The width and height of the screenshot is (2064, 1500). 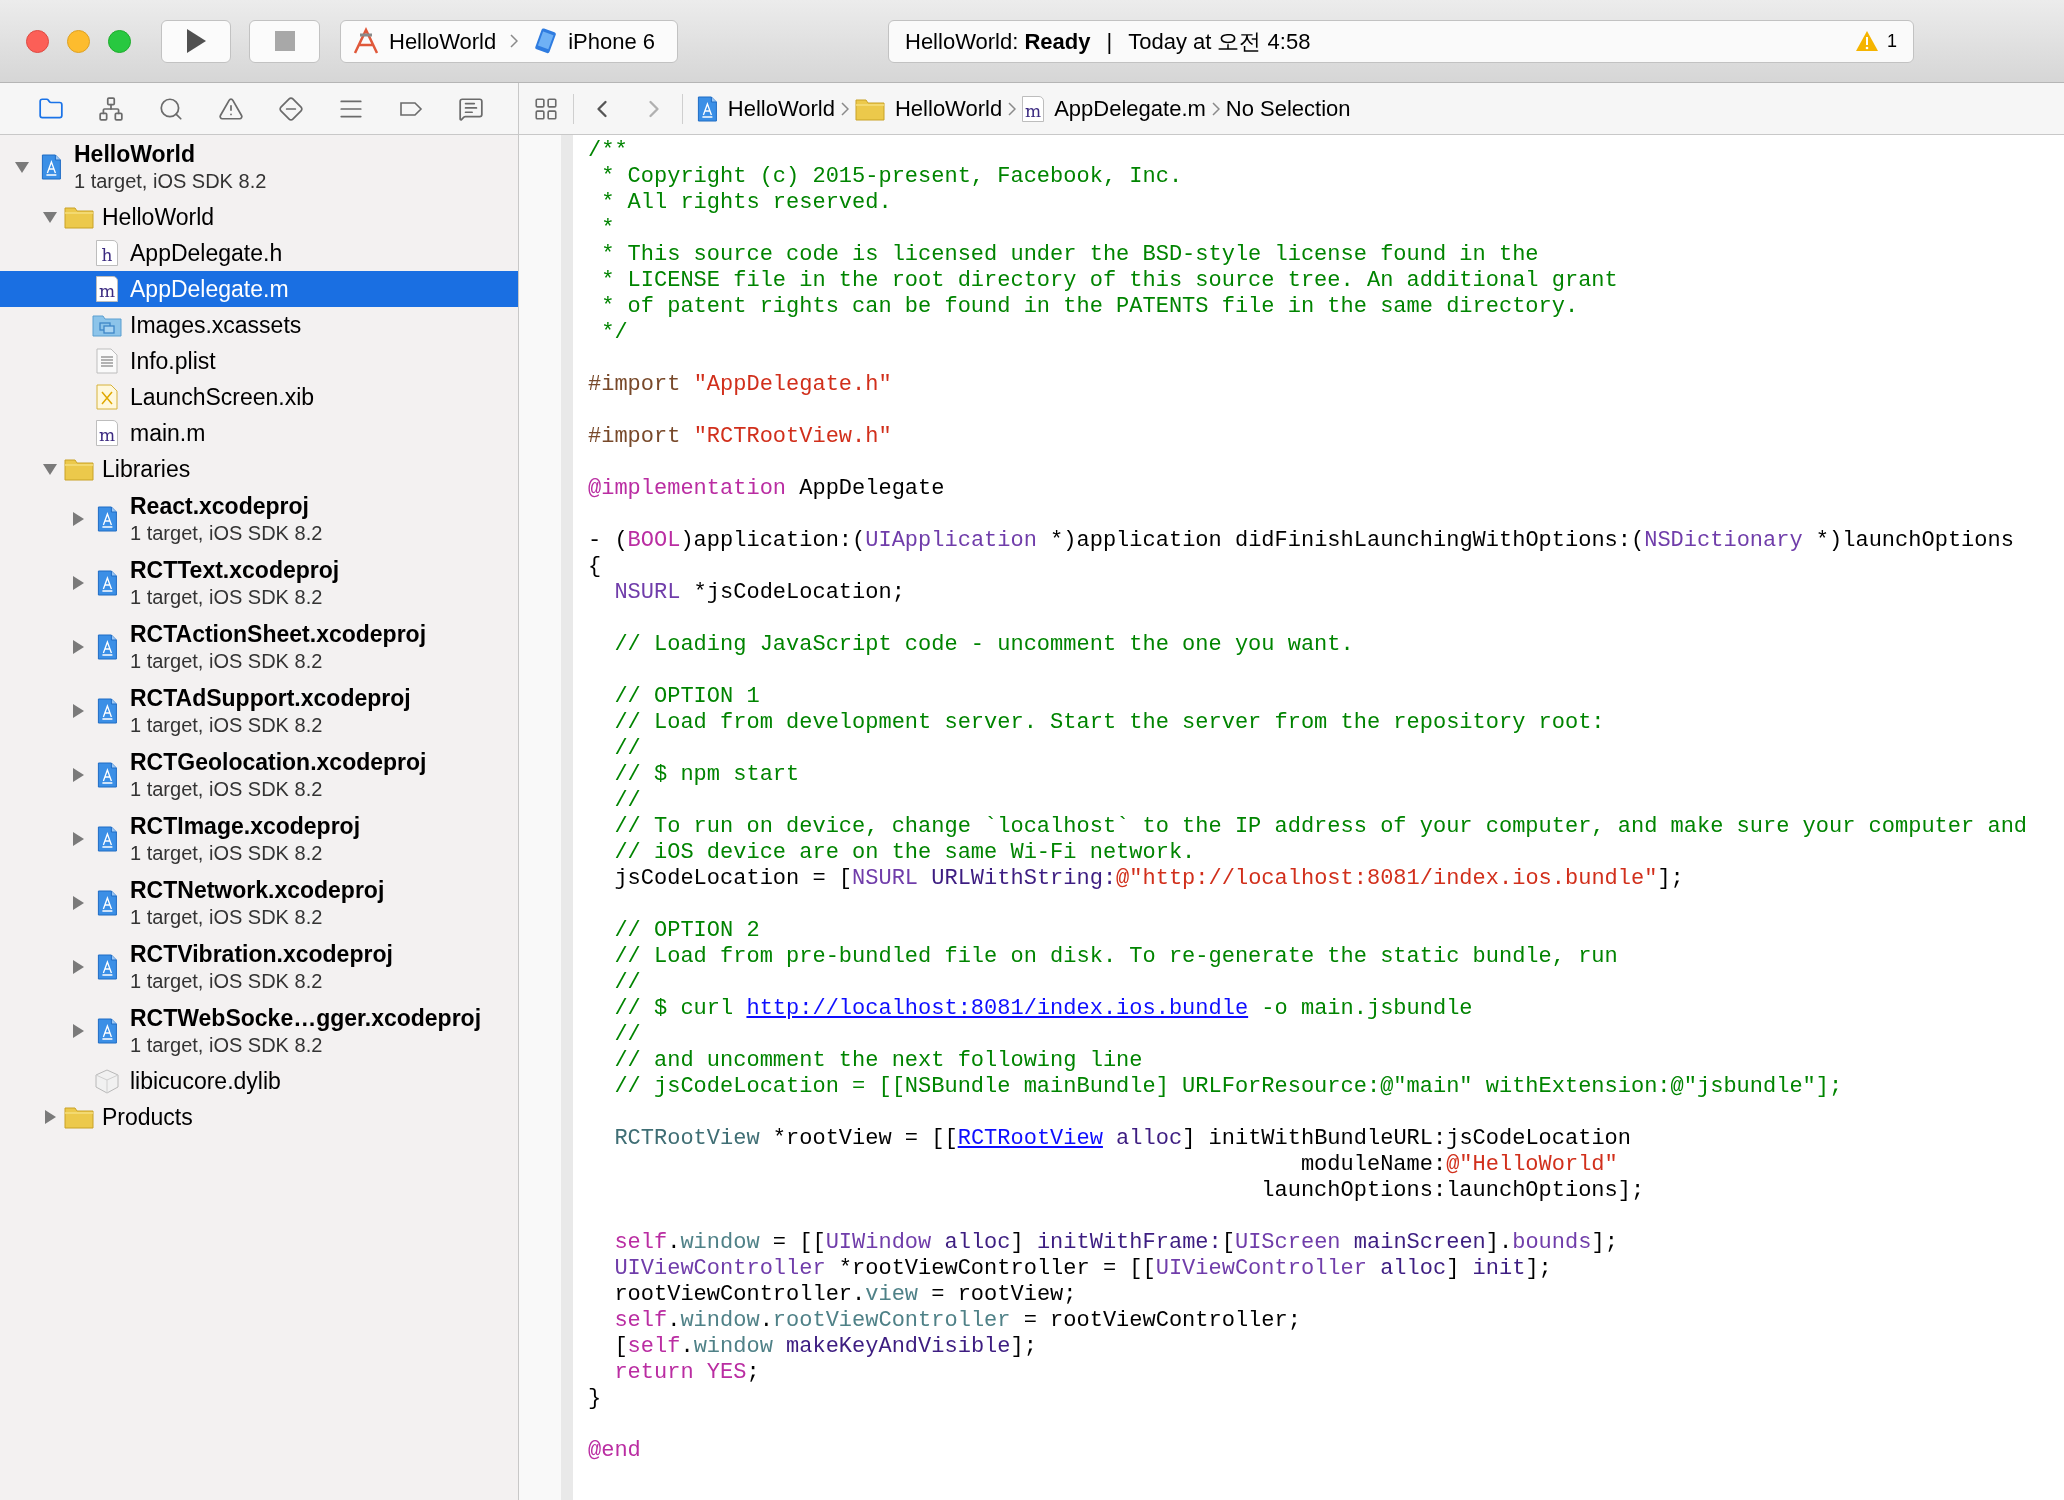 What do you see at coordinates (259, 361) in the screenshot?
I see `navigator-row: Info.plist` at bounding box center [259, 361].